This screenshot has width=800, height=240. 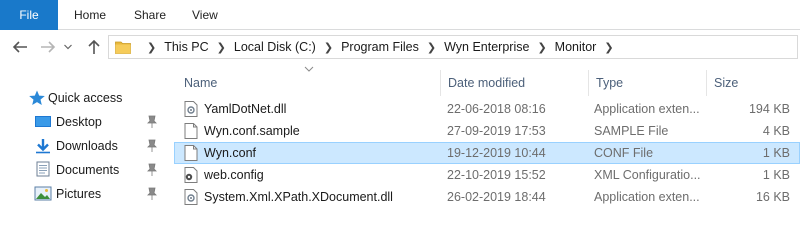 What do you see at coordinates (648, 83) in the screenshot?
I see `column-header-type: Type` at bounding box center [648, 83].